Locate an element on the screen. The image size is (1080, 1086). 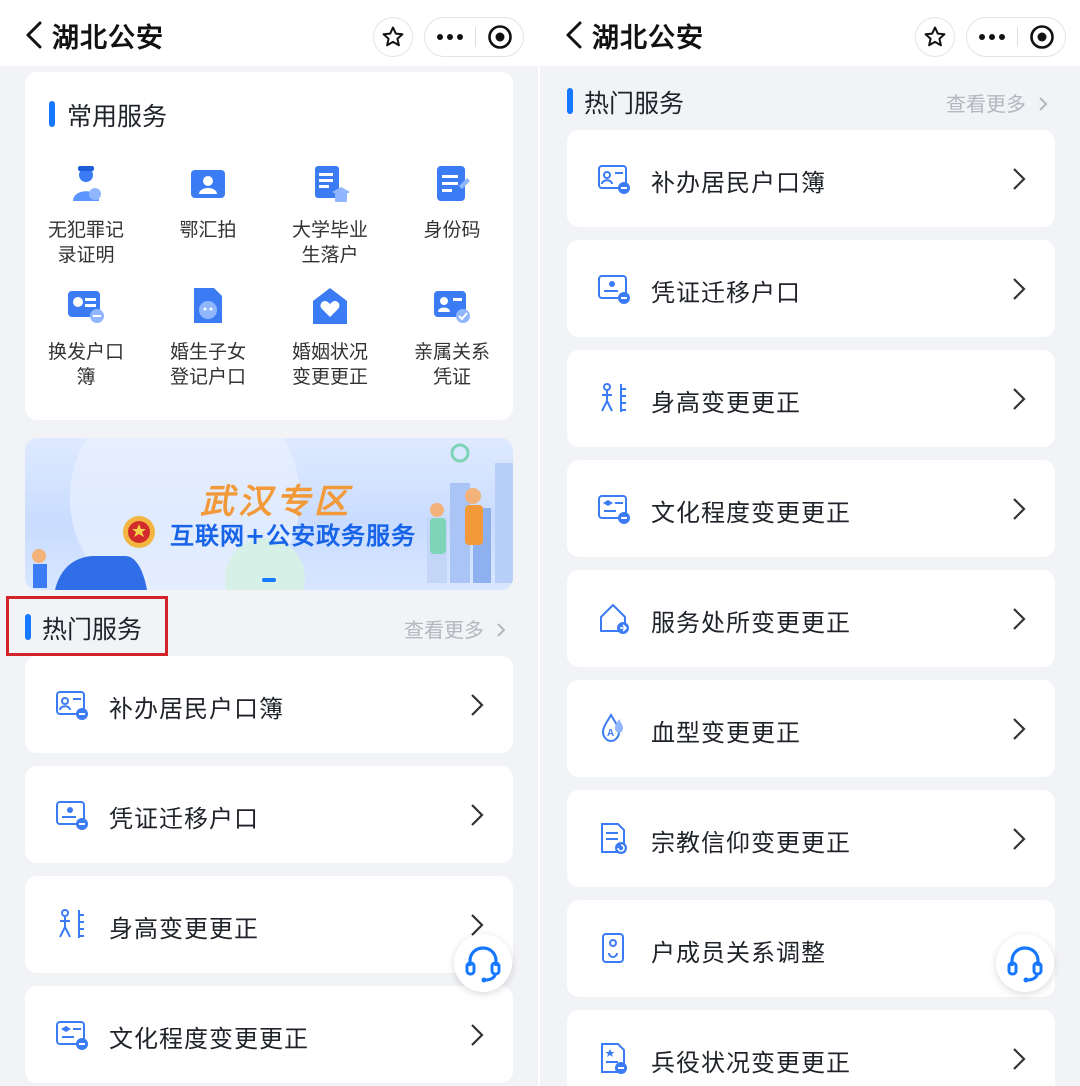
grid-item-no-criminal-record: 无犯罪记 录证明 is located at coordinates (86, 216).